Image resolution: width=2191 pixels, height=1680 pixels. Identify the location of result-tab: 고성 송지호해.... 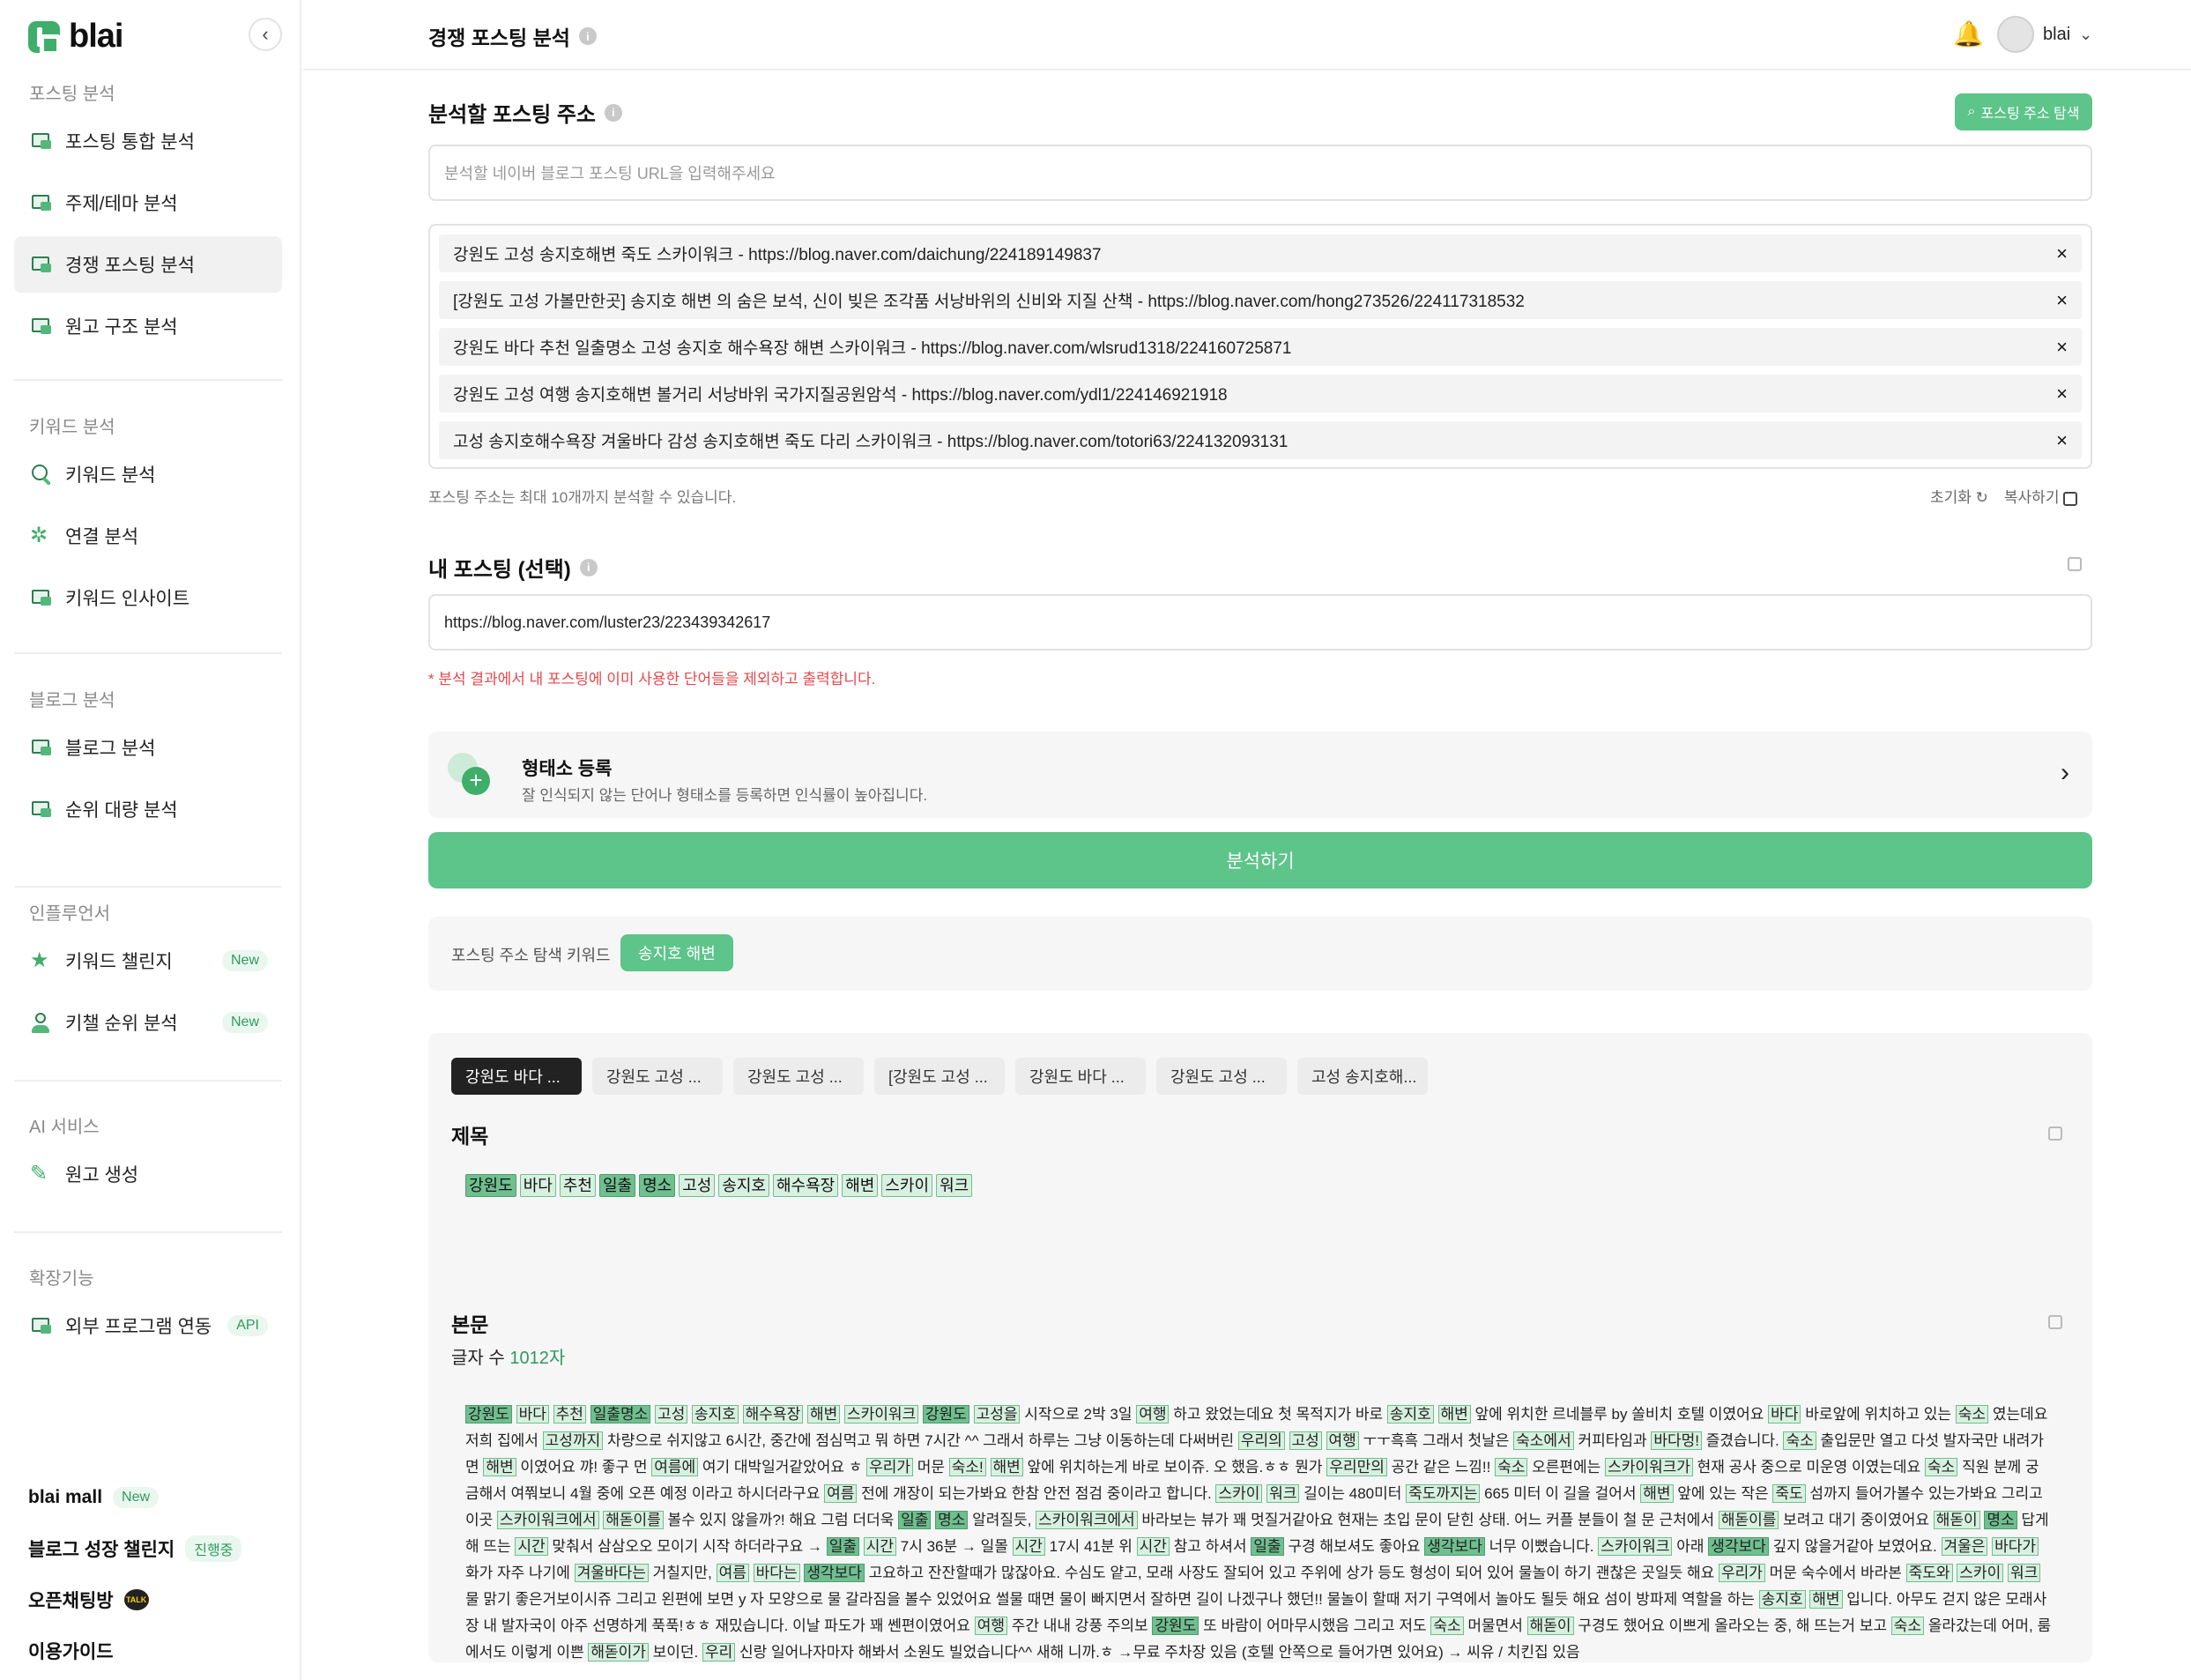
(1363, 1076).